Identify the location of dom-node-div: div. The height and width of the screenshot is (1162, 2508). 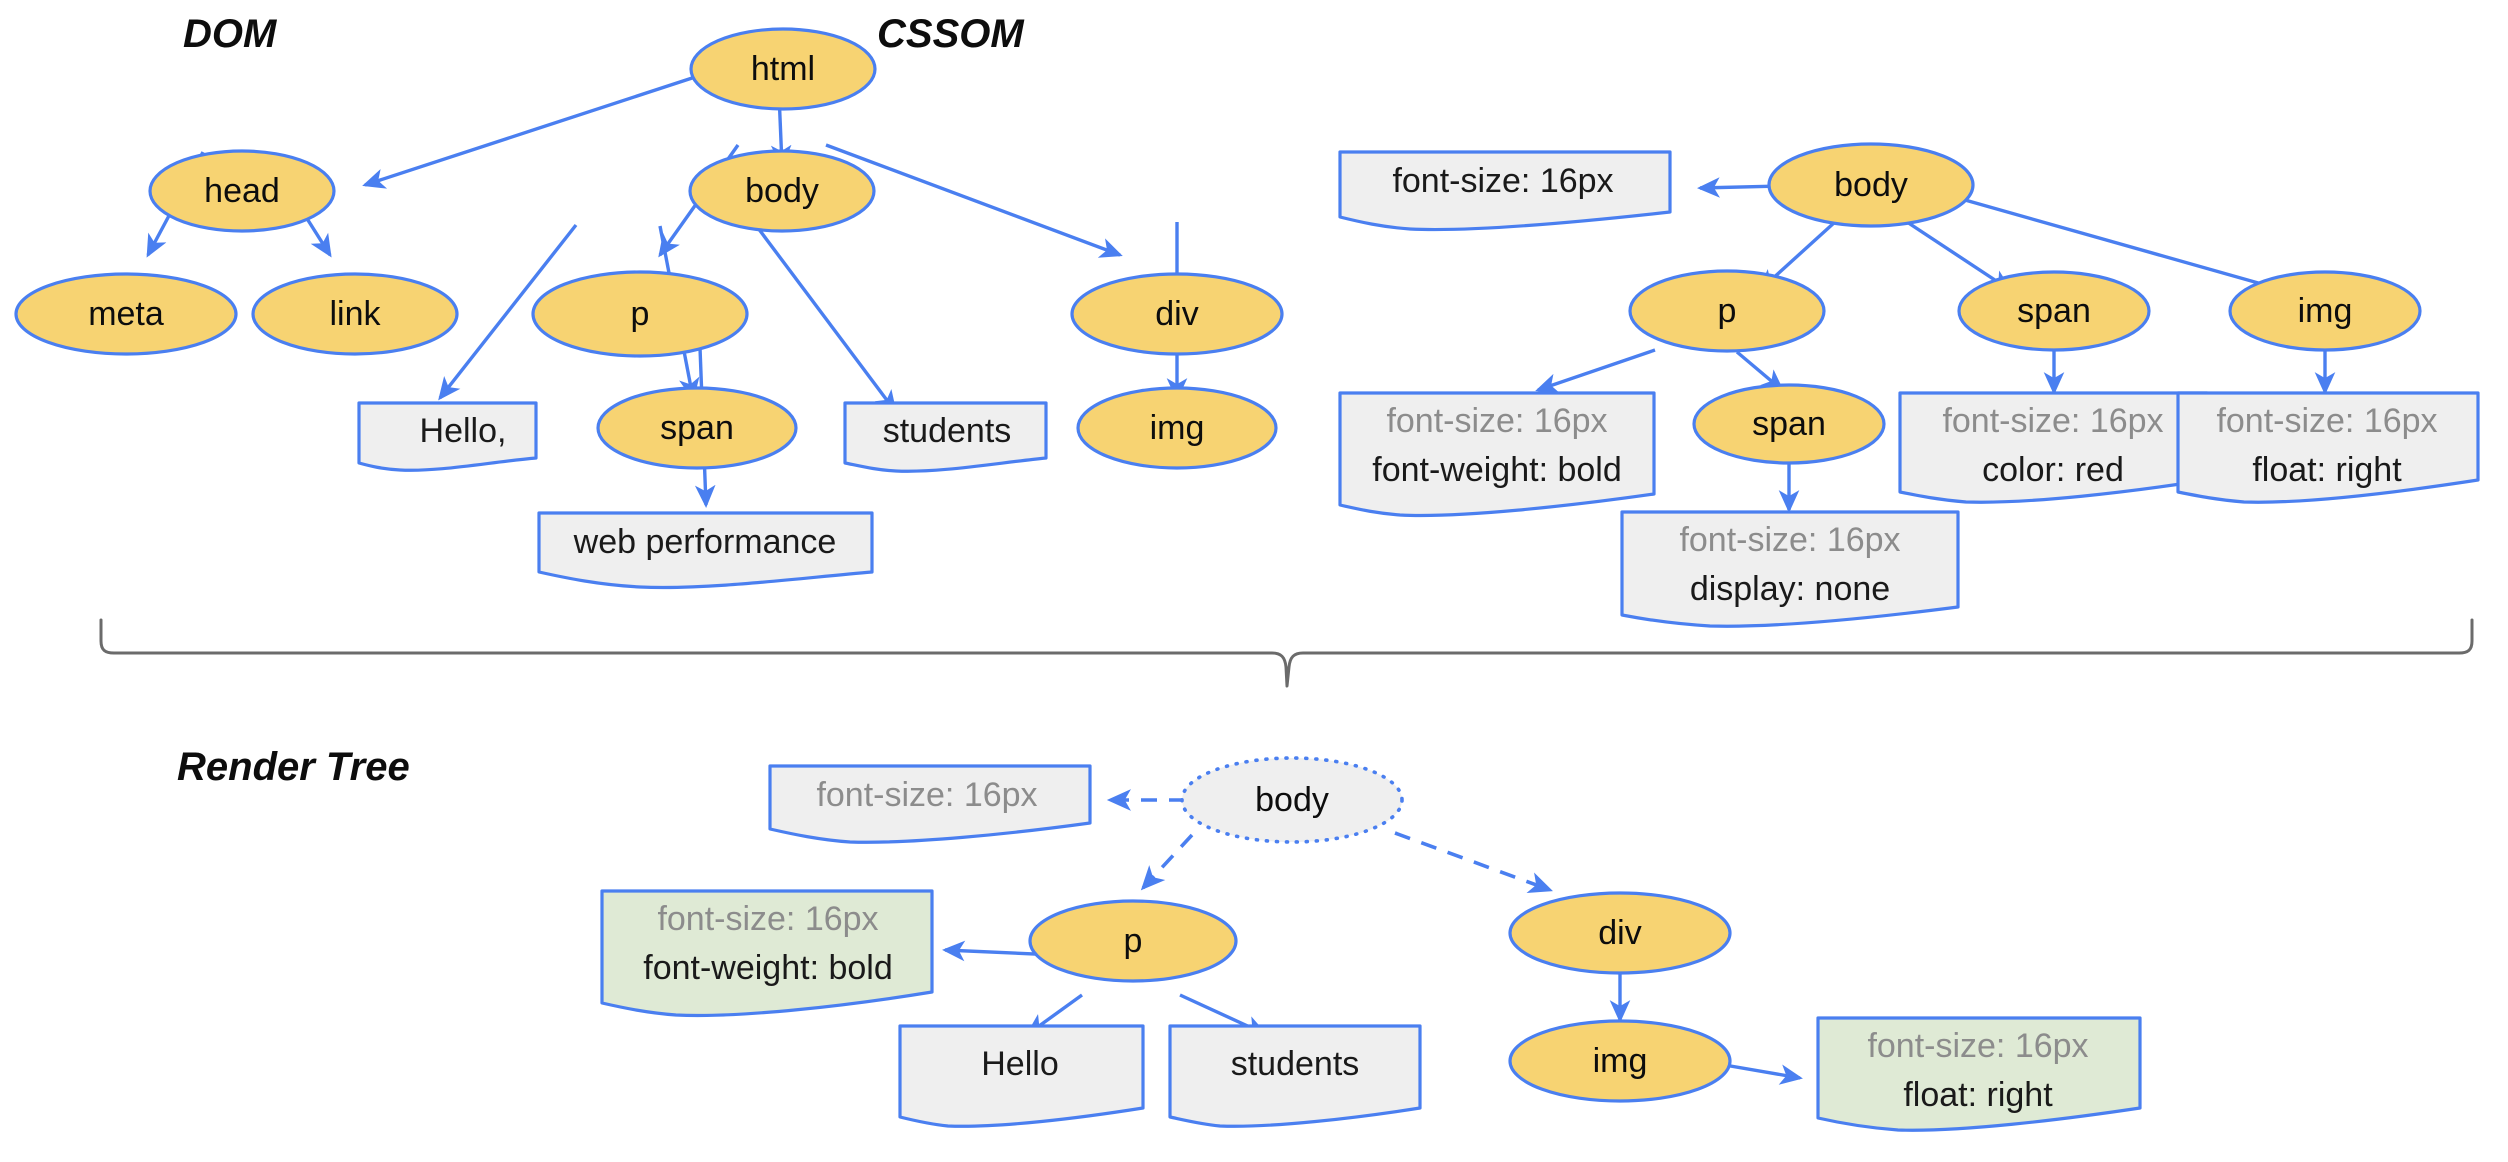
(1177, 314).